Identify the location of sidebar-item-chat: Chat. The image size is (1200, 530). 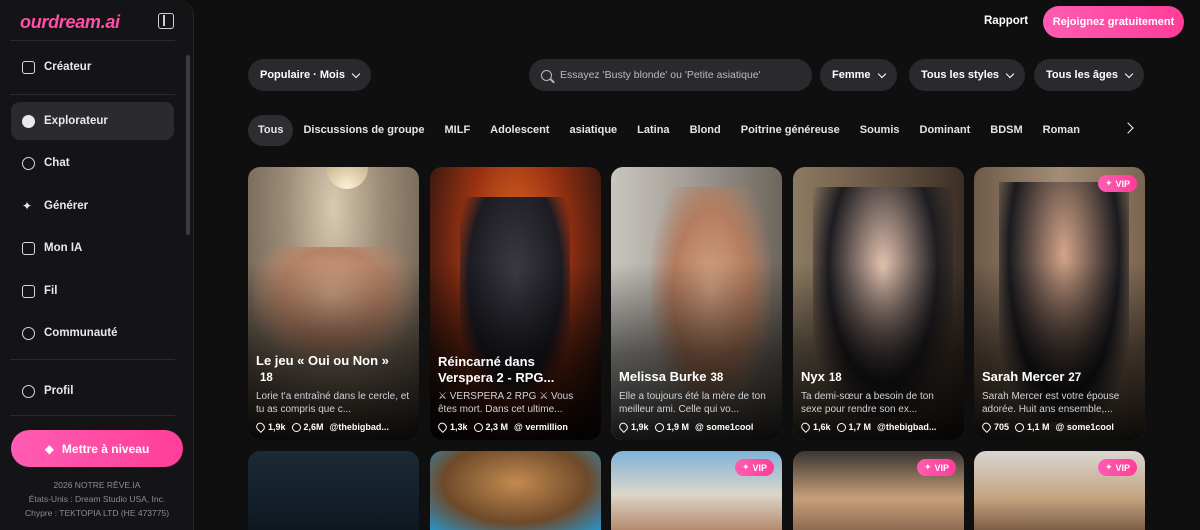
(92, 163).